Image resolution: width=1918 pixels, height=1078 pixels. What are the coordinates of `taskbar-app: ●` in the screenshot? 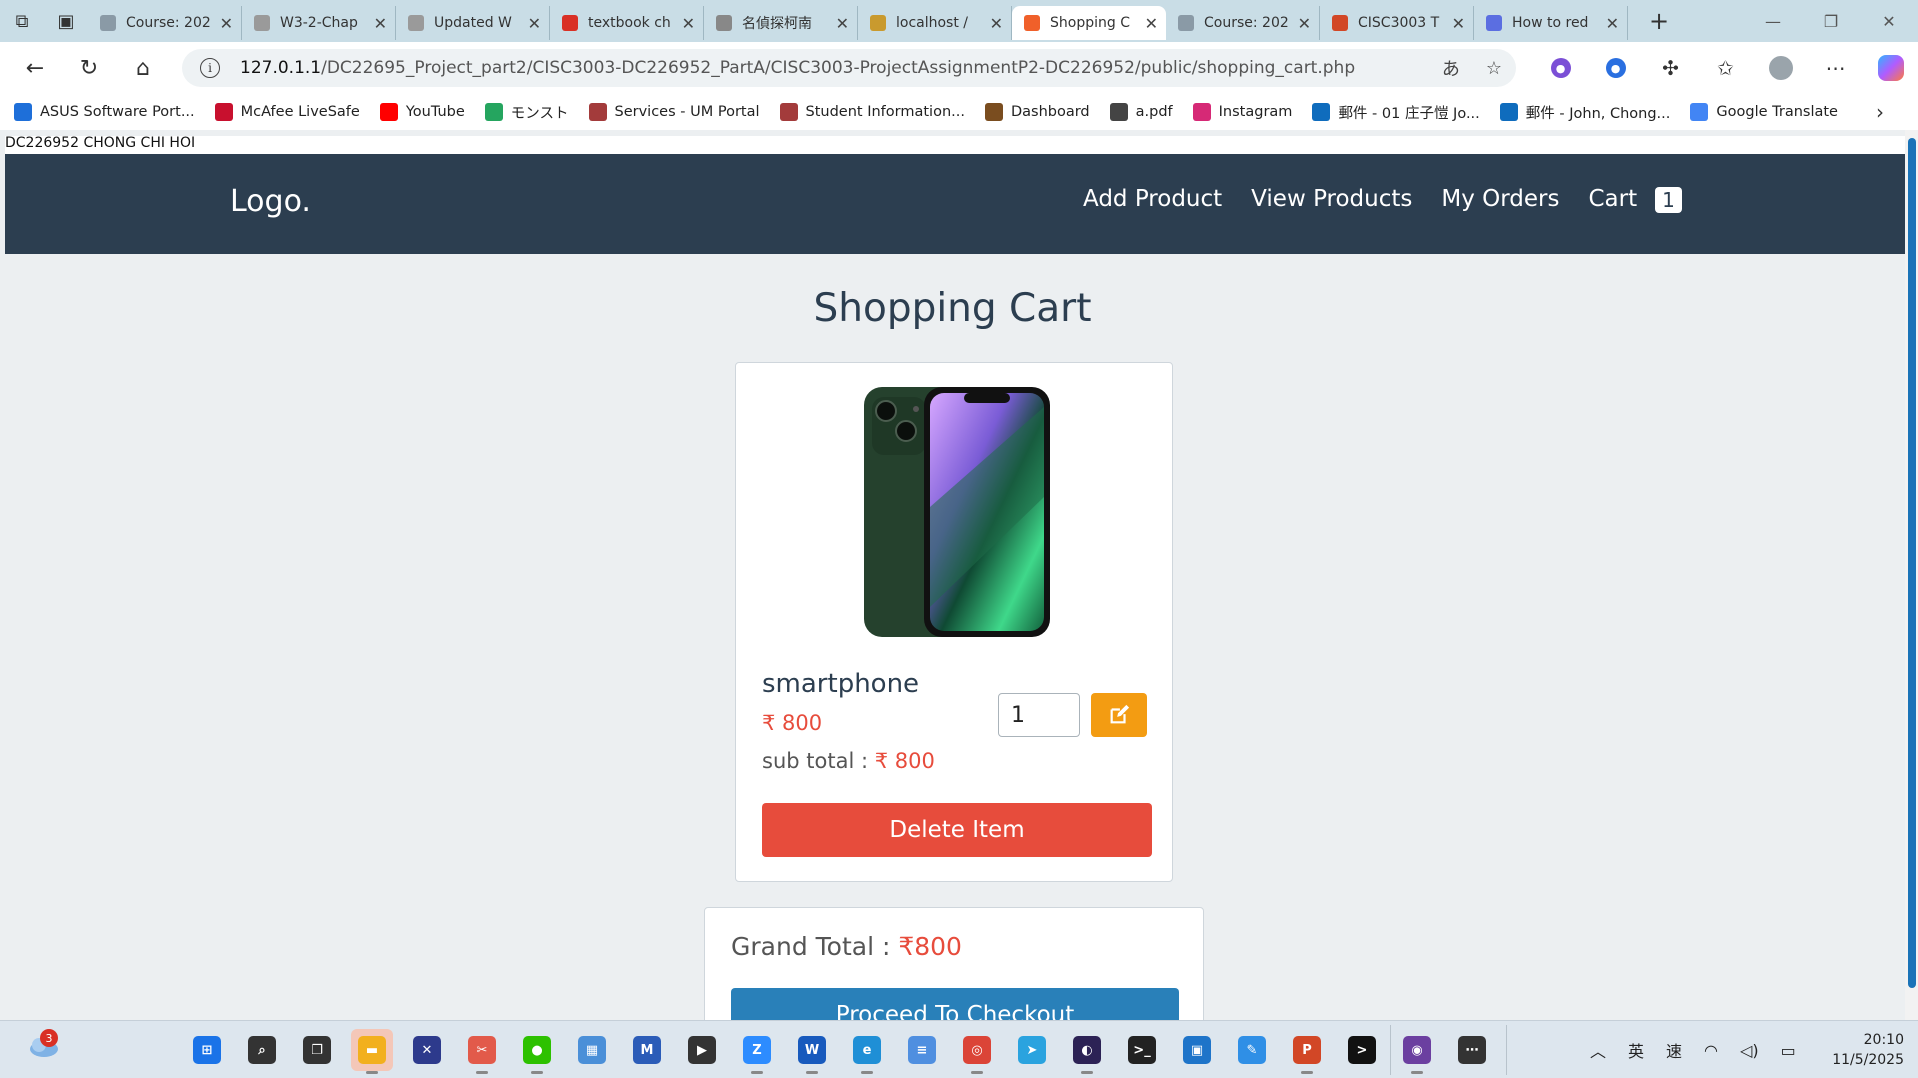 It's located at (537, 1051).